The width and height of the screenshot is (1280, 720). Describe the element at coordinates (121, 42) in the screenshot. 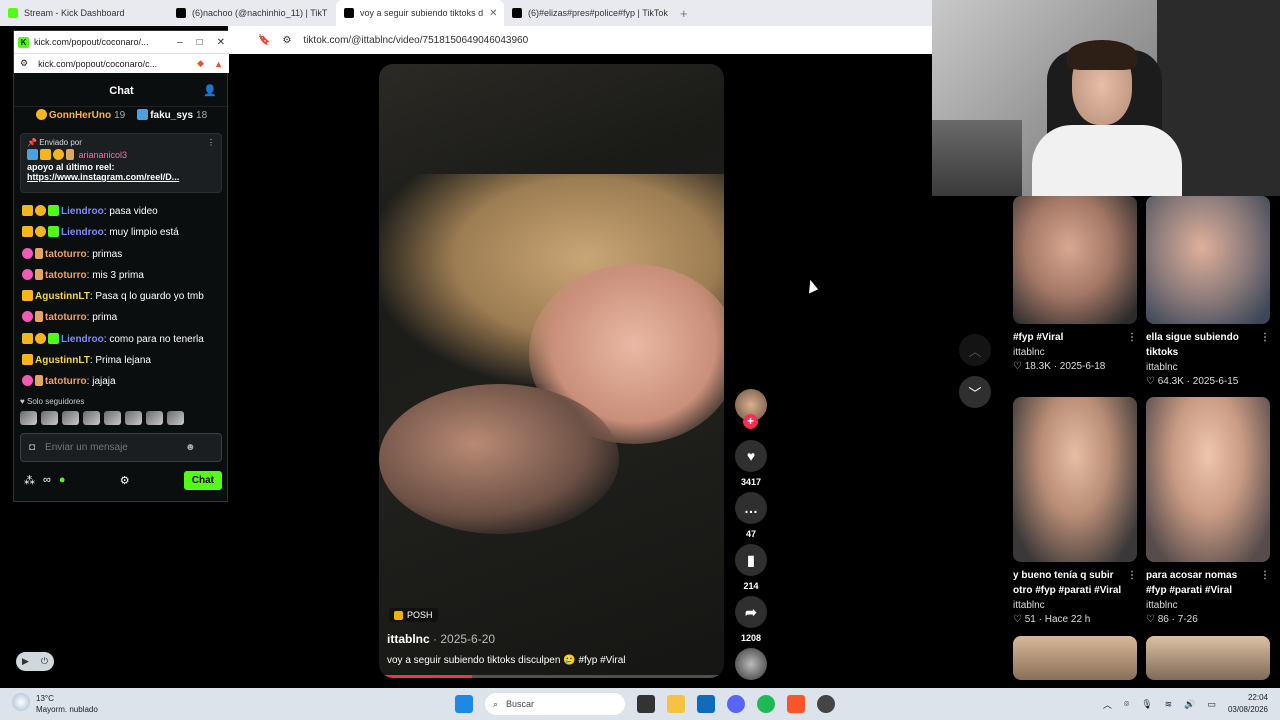

I see `popout-title-bar: K kick.com/popout/coconaro/... – □ ✕` at that location.